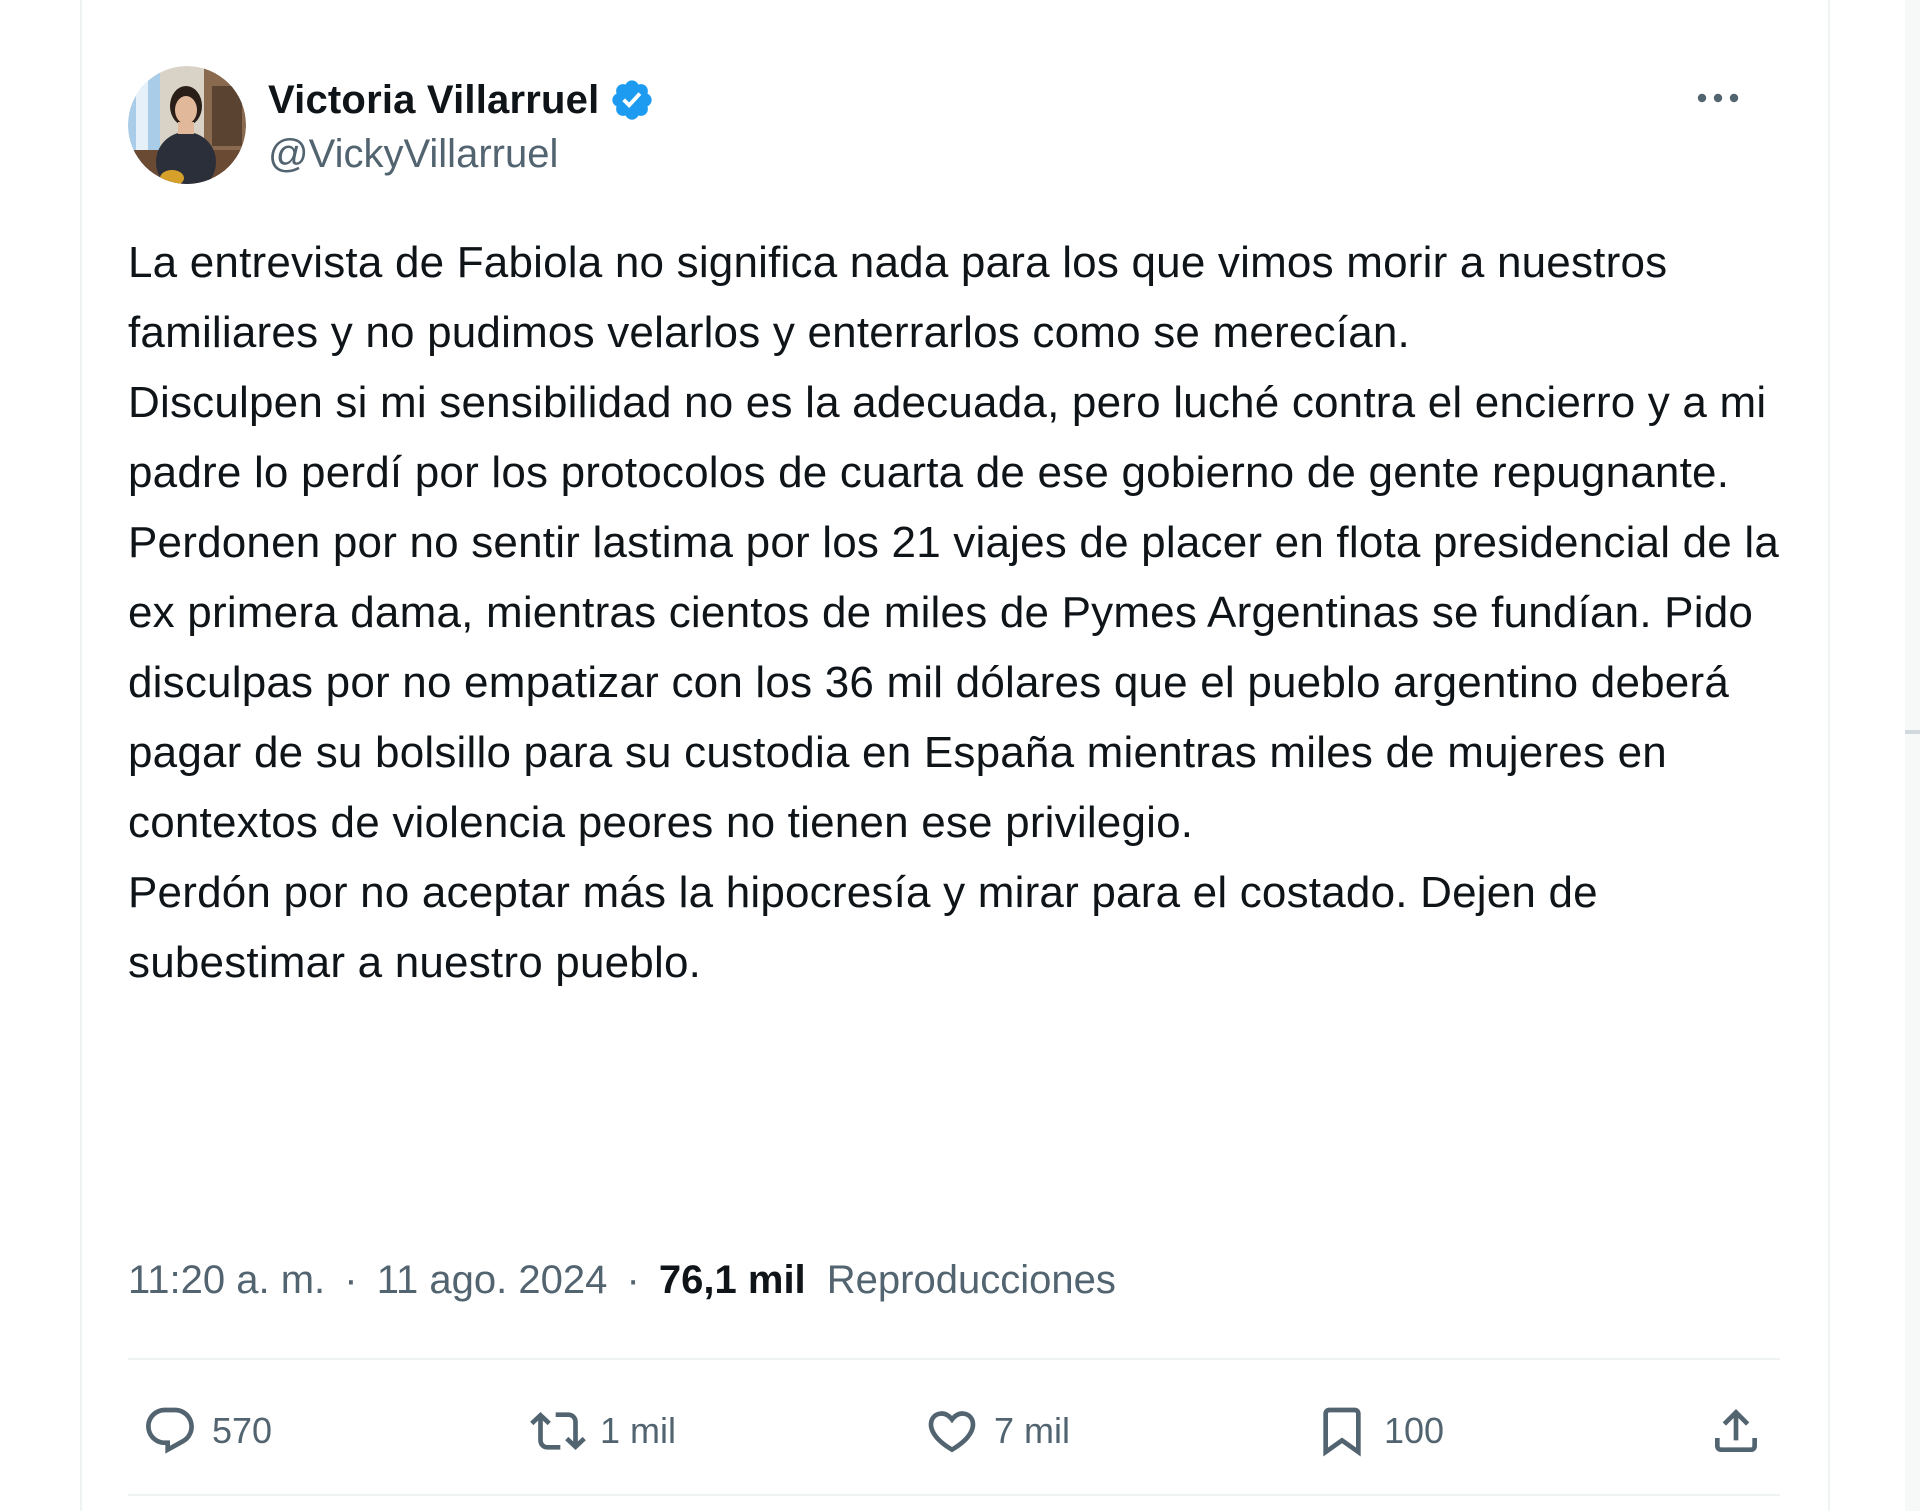 This screenshot has height=1511, width=1920. What do you see at coordinates (971, 1280) in the screenshot?
I see `views-label: Reproducciones` at bounding box center [971, 1280].